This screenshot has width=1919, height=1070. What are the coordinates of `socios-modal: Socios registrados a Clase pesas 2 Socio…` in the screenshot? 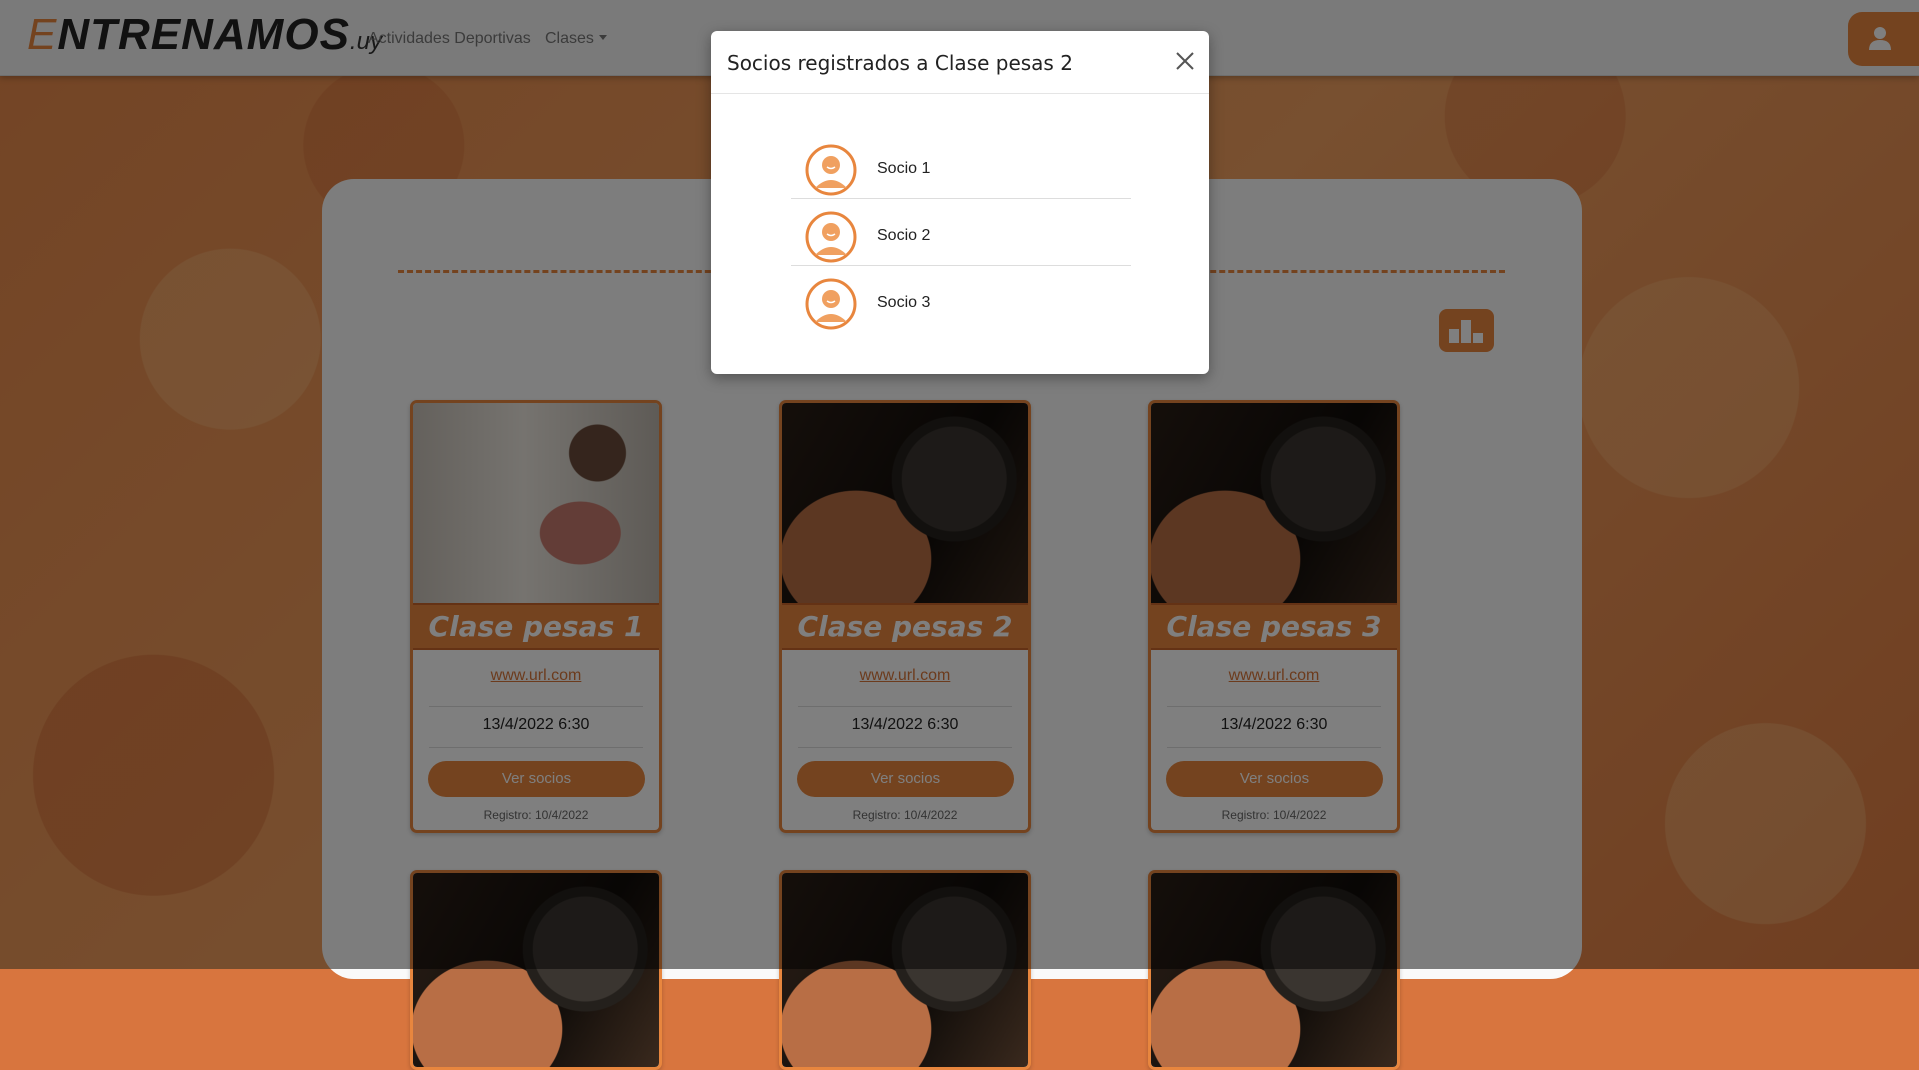 It's located at (960, 202).